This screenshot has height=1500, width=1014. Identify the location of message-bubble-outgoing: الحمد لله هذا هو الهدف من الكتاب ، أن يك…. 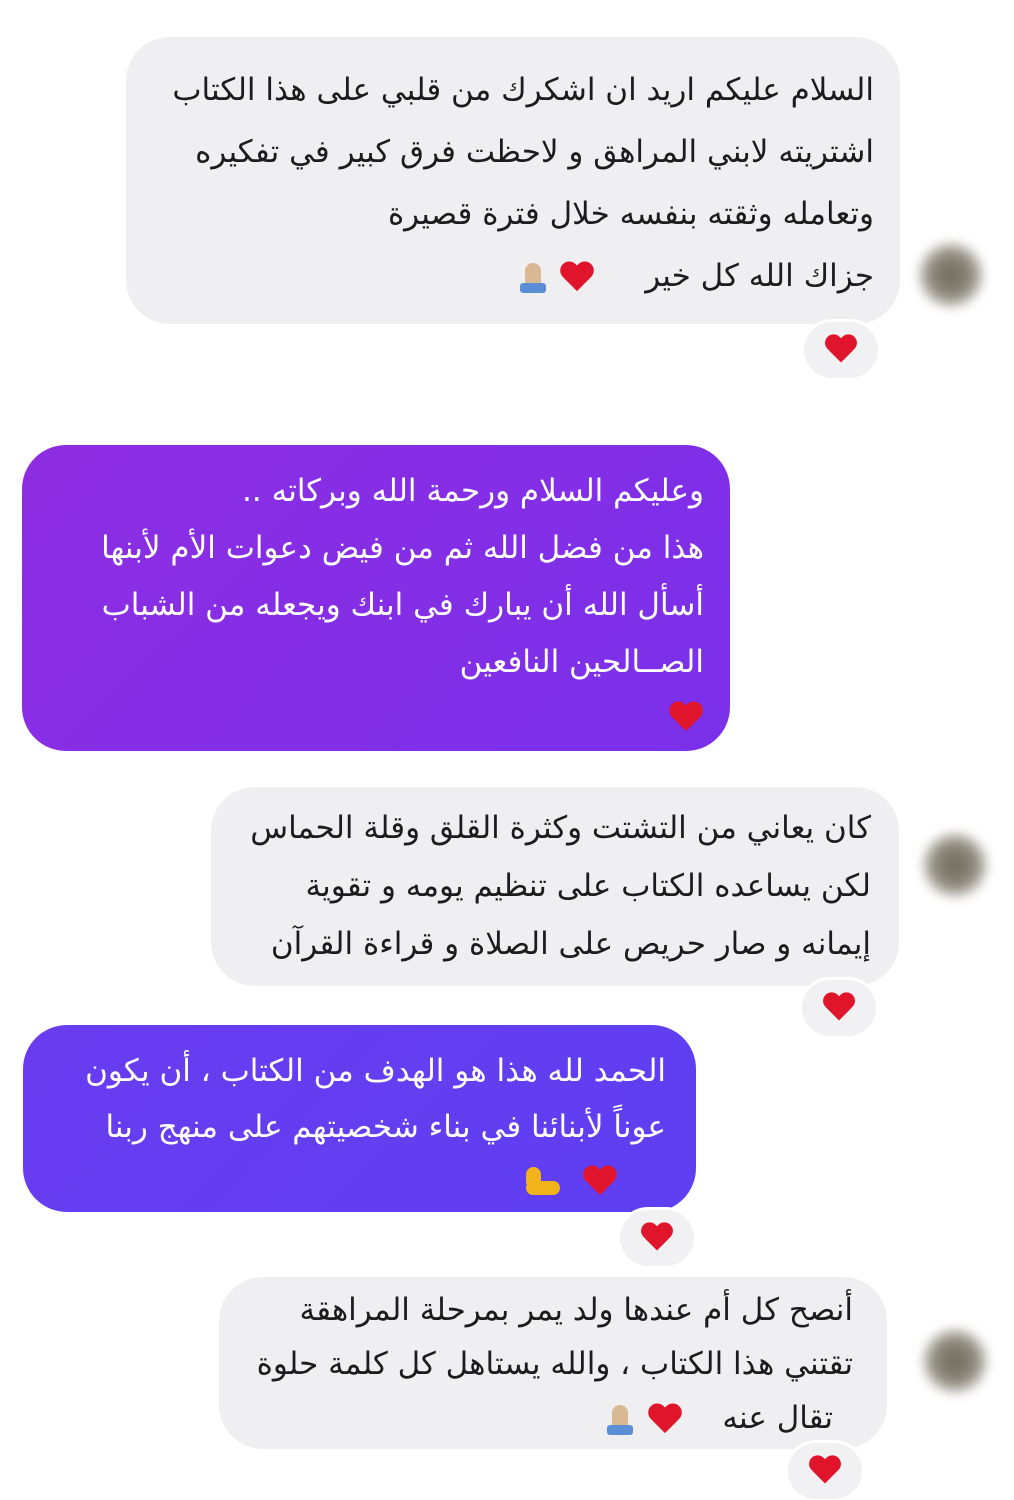
(359, 1118).